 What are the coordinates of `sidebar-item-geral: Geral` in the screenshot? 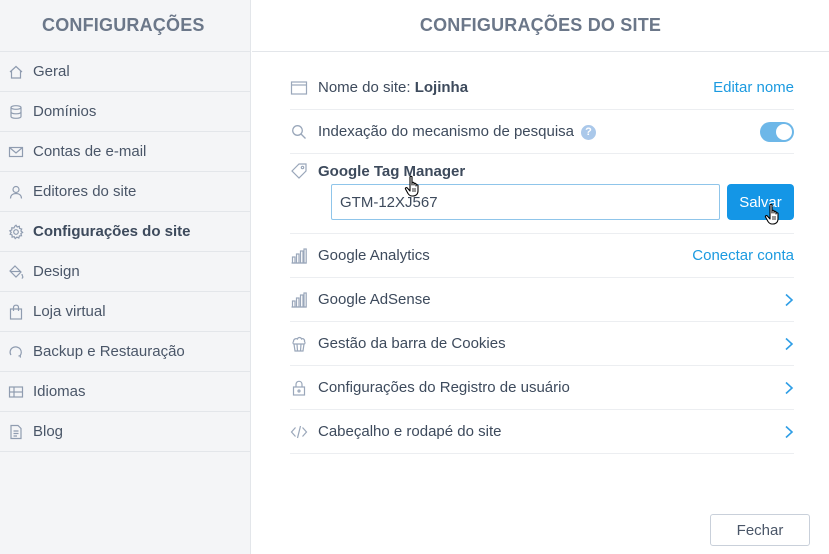 It's located at (125, 72).